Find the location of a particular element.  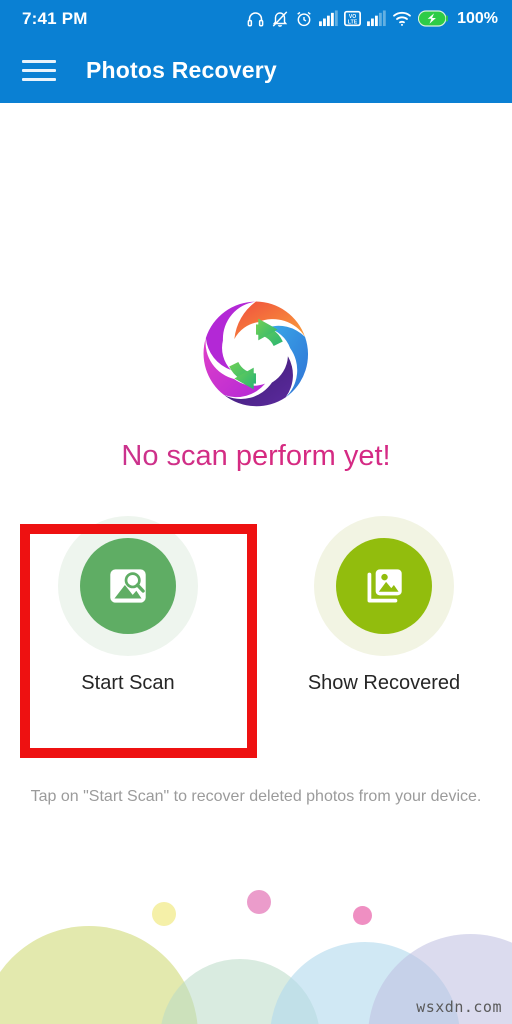

scan-status-message: No scan perform yet! is located at coordinates (256, 456).